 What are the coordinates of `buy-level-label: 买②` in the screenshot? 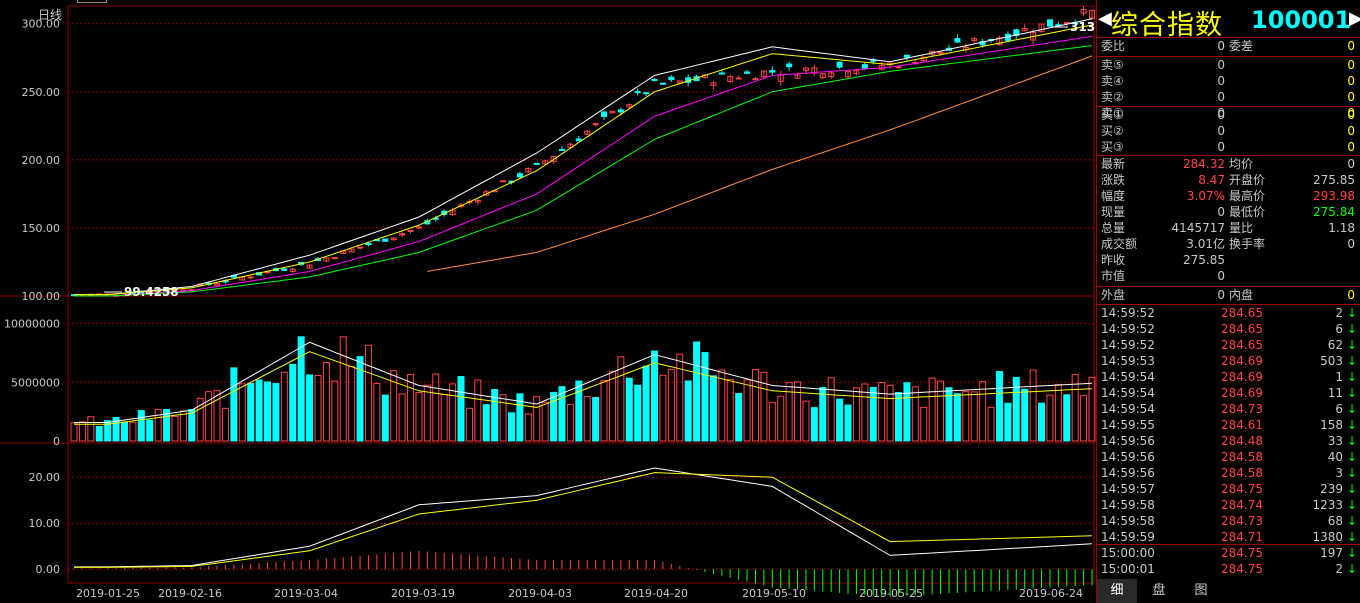 It's located at (1112, 131).